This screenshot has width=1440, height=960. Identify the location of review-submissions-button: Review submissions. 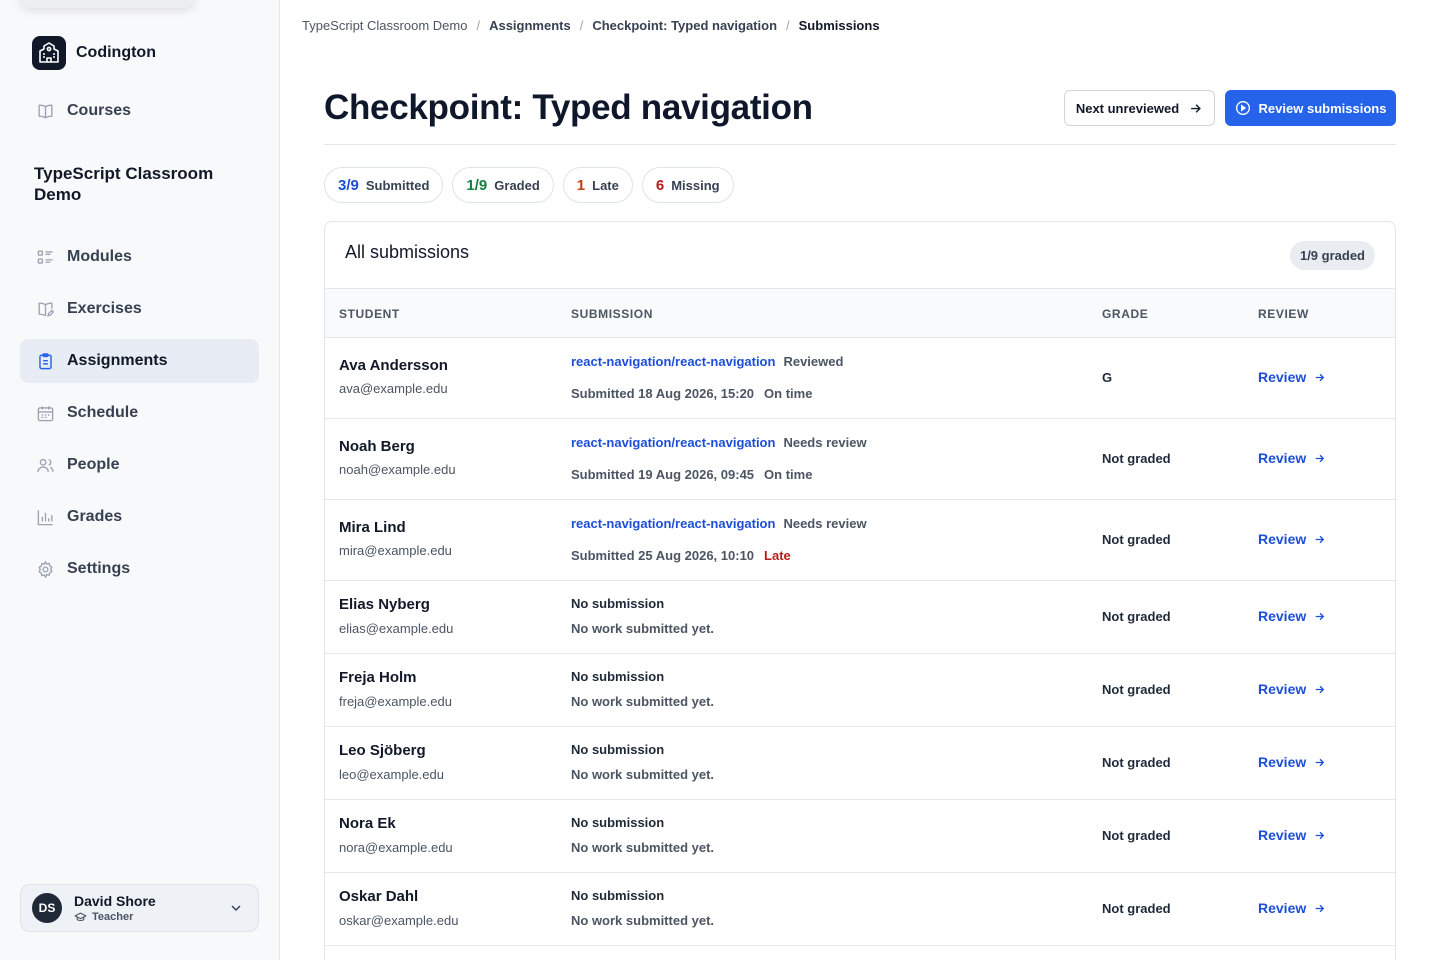
(1310, 108).